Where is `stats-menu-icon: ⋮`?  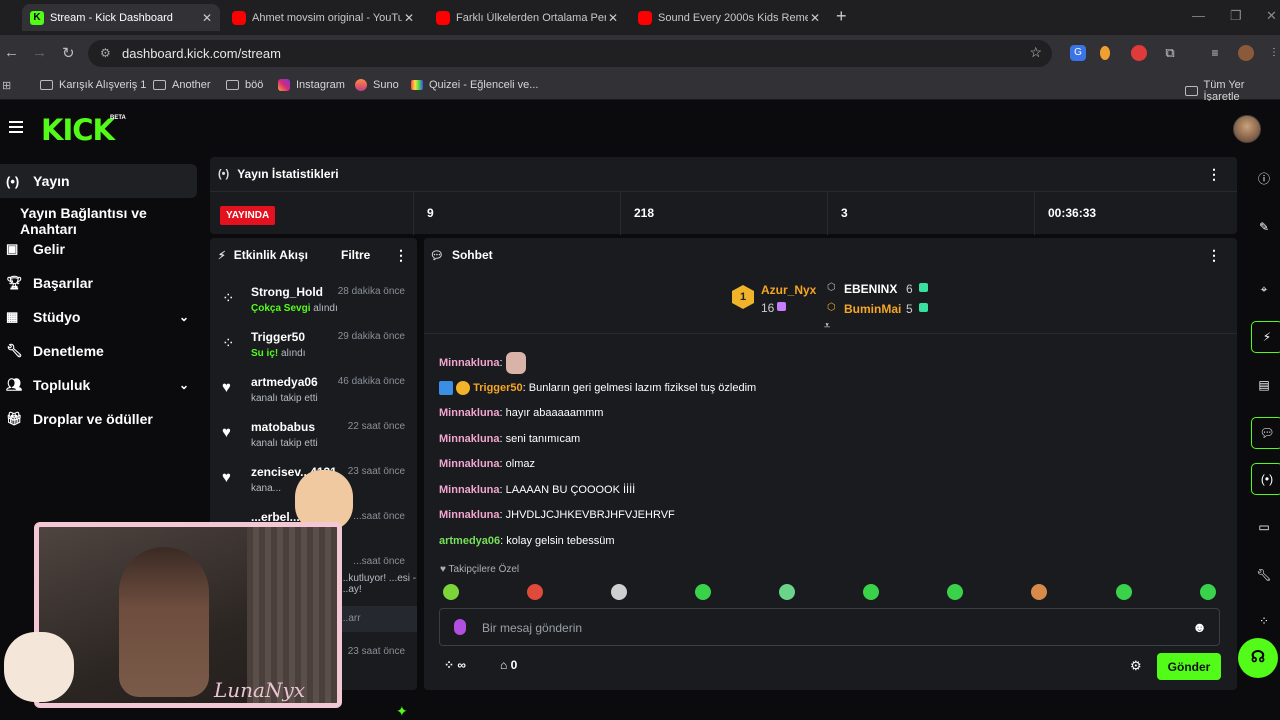
stats-menu-icon: ⋮ is located at coordinates (1214, 174).